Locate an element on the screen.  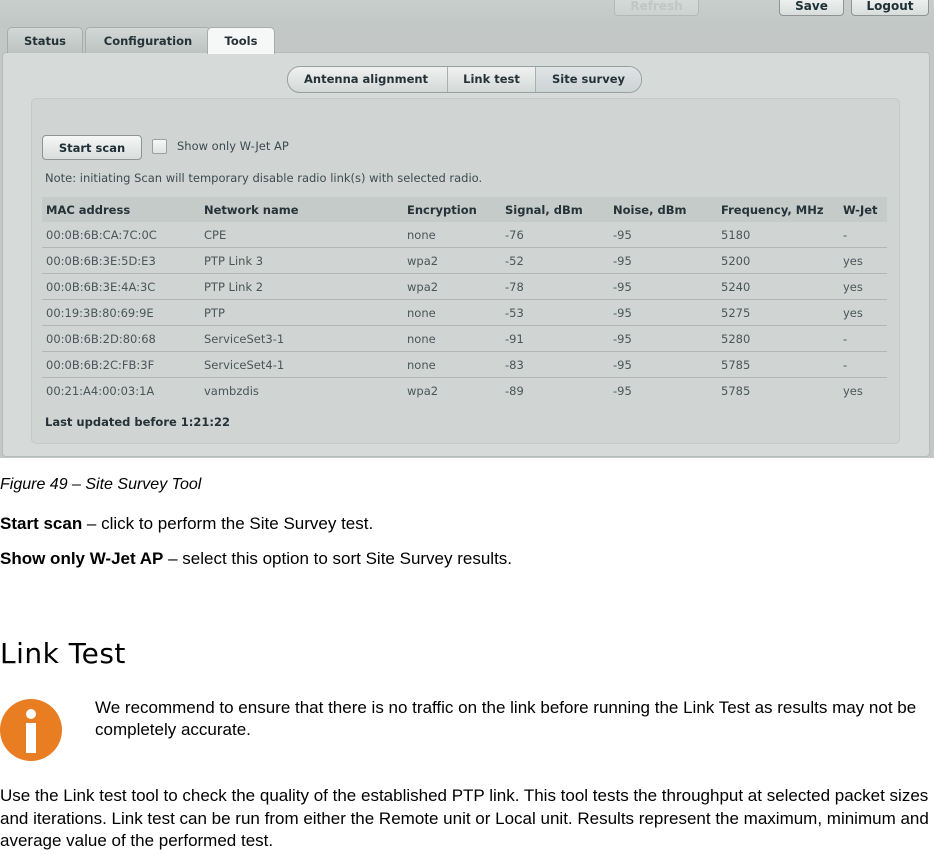
header-encryption: Encryption is located at coordinates (452, 209).